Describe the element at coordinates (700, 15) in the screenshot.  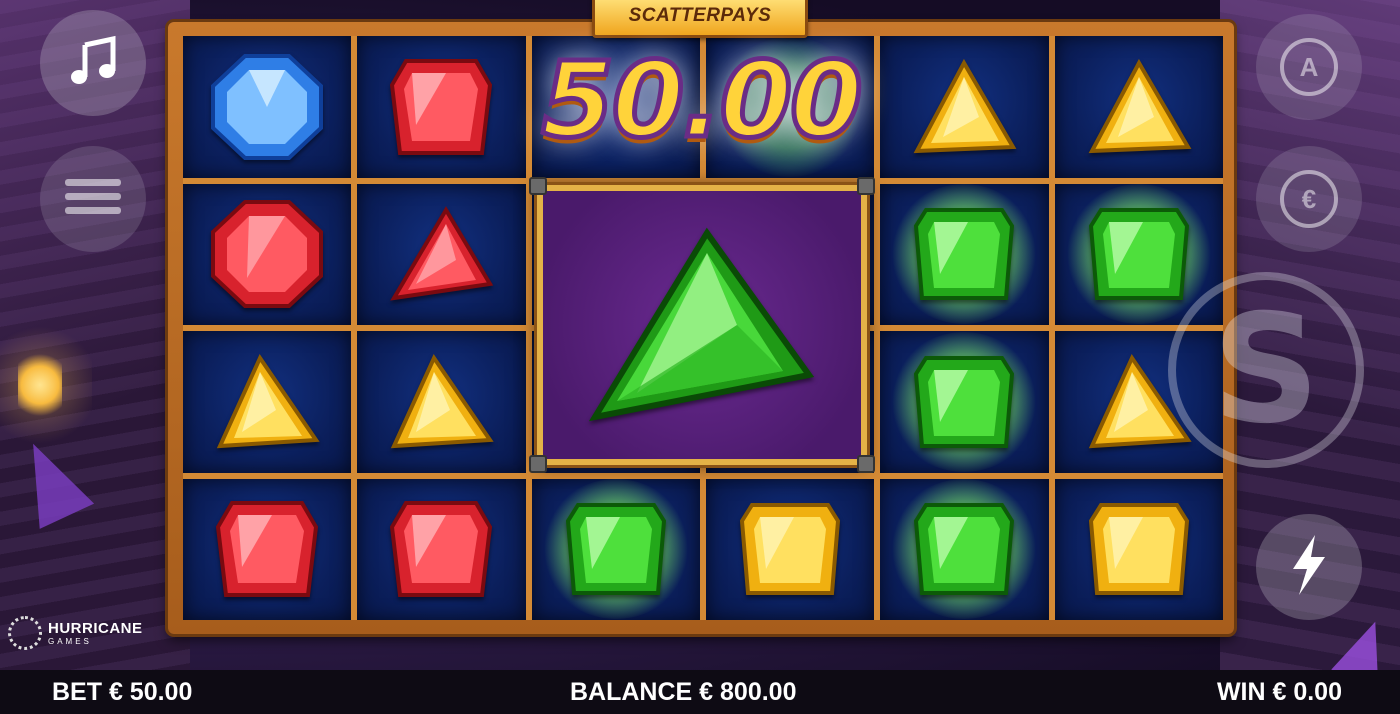
I see `banner-title: SCATTERPAYS` at that location.